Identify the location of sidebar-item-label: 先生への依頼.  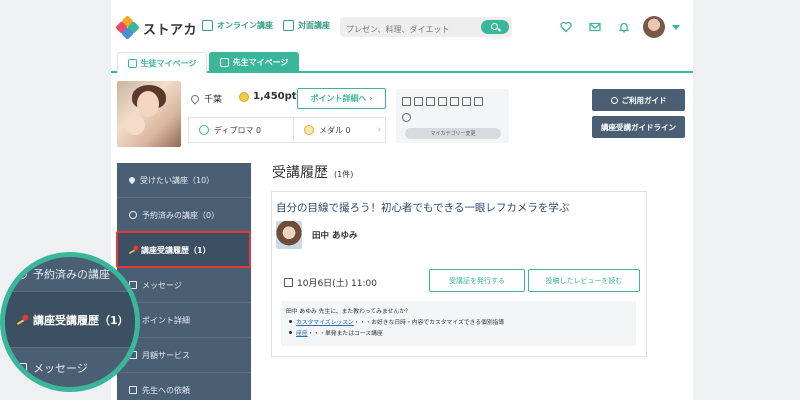
(166, 390).